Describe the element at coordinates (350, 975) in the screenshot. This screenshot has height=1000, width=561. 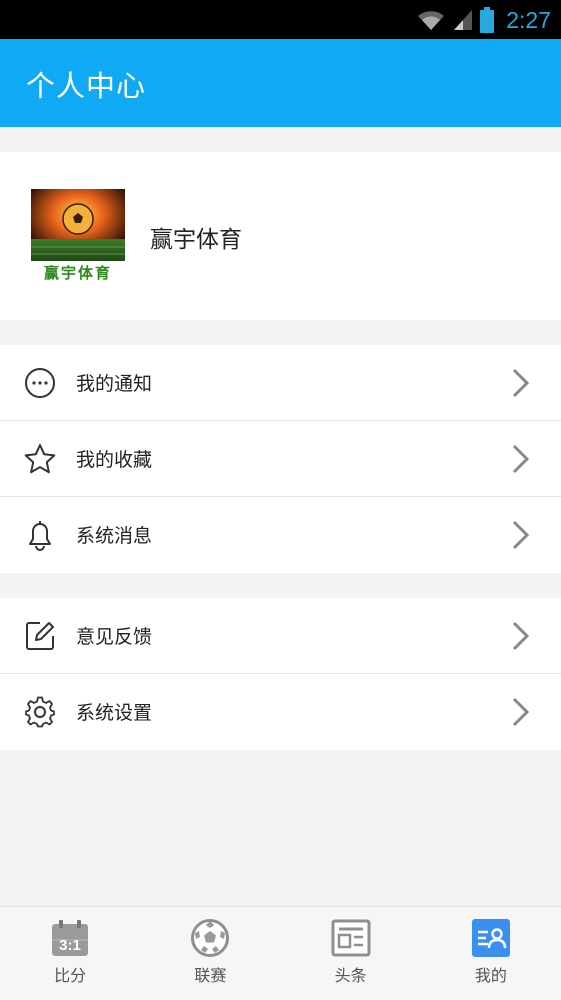
I see `nav-label: 头条` at that location.